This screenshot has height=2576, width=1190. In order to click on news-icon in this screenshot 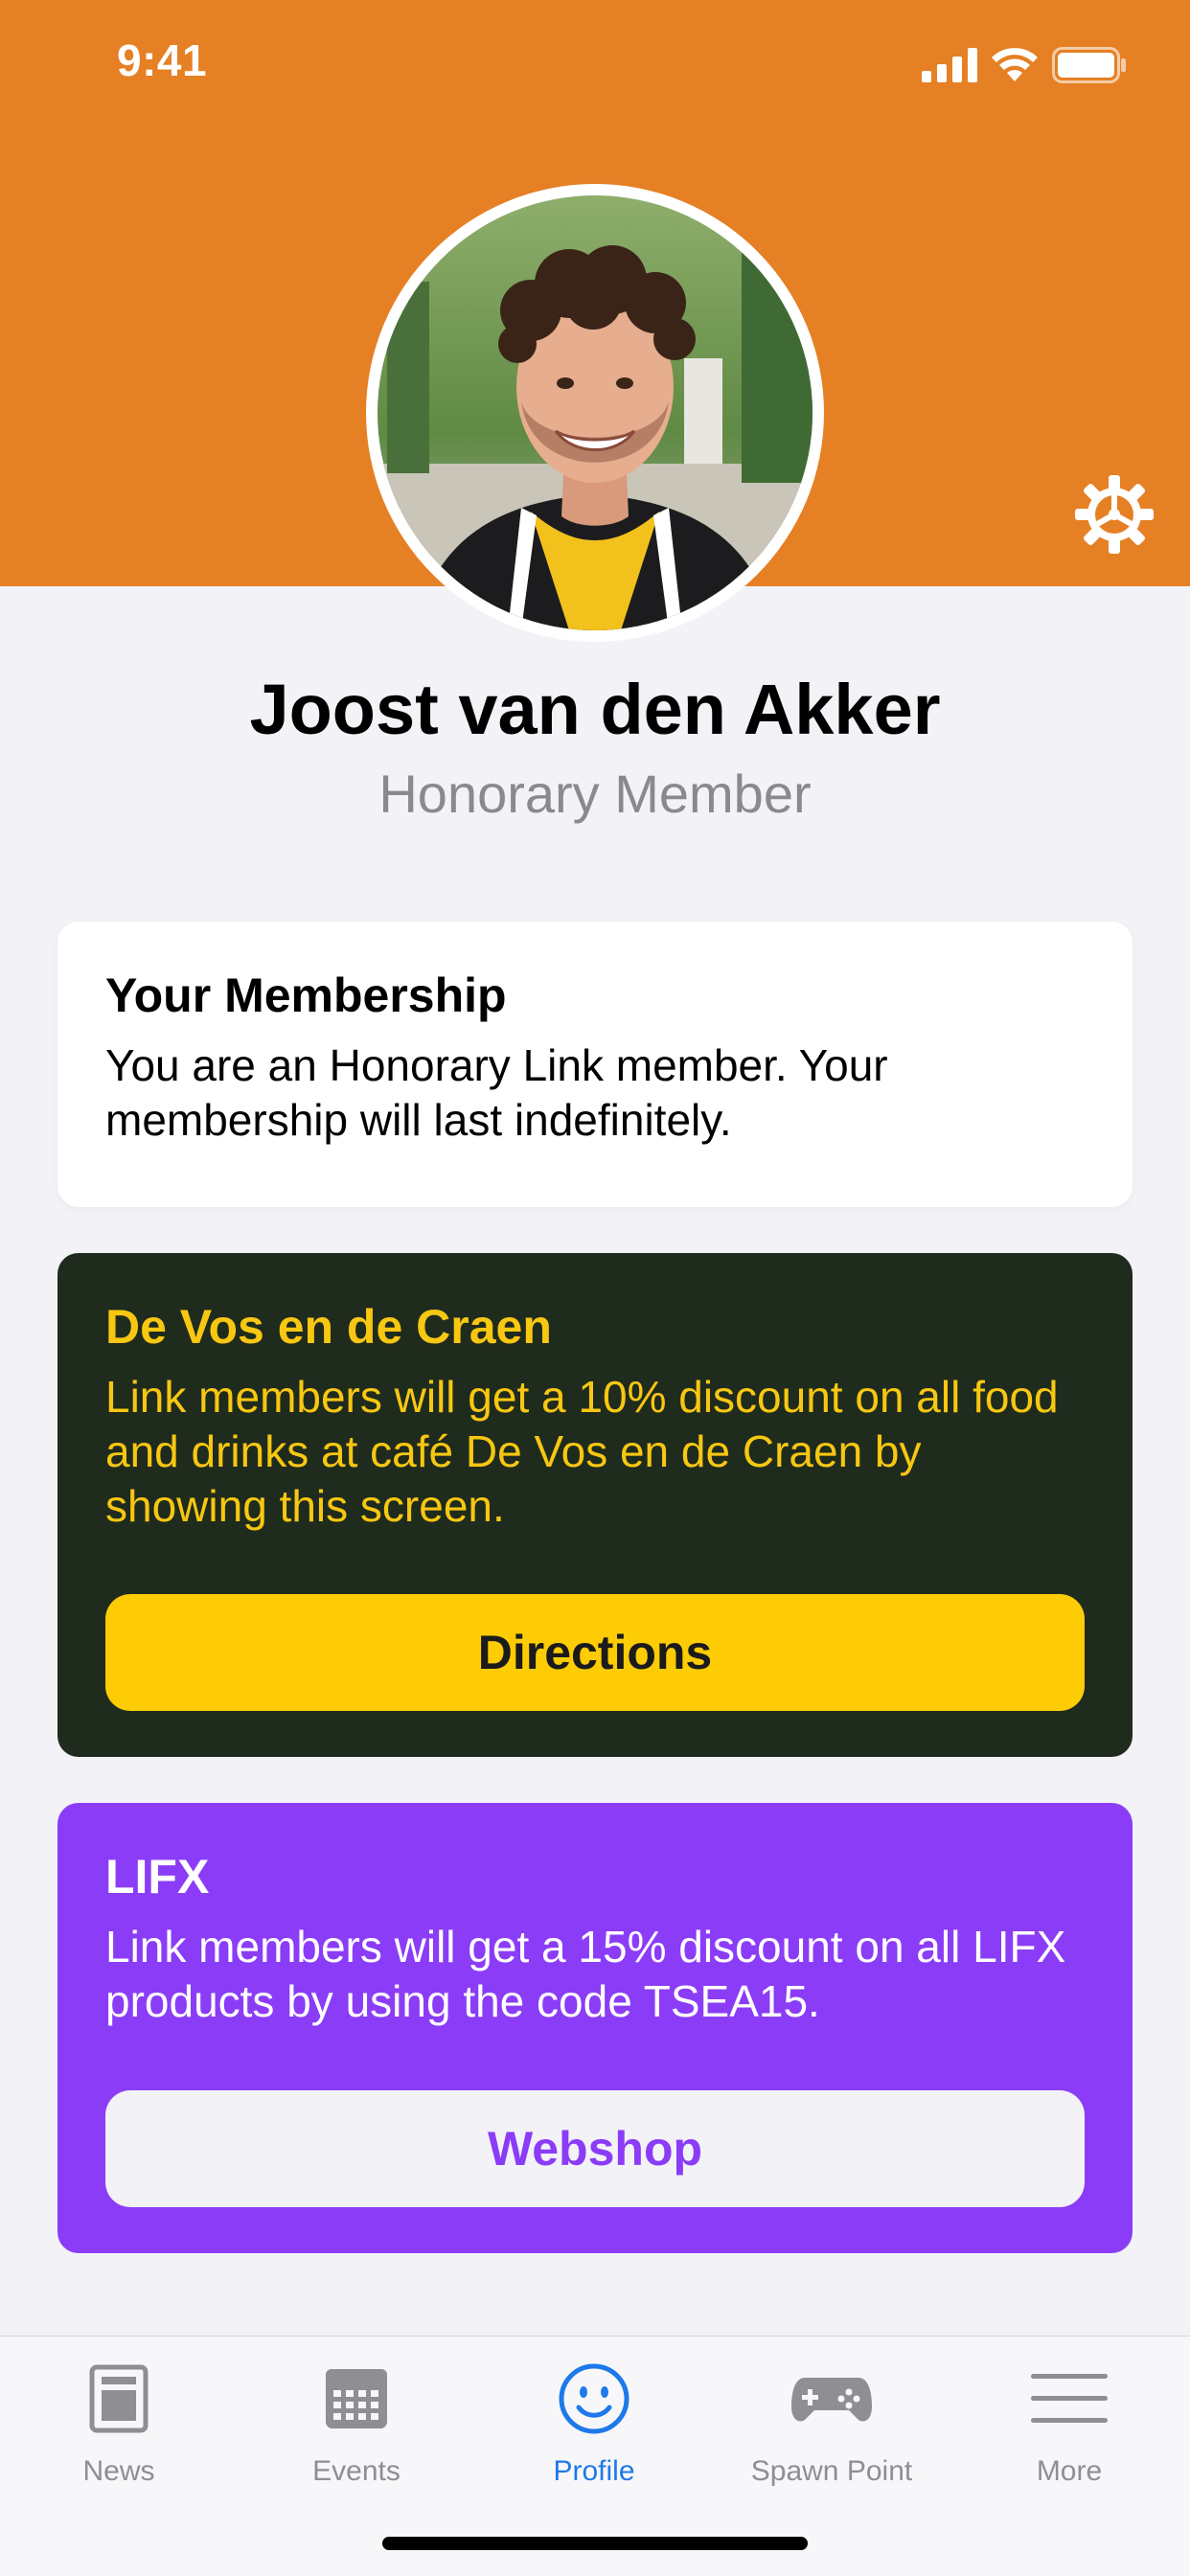, I will do `click(119, 2399)`.